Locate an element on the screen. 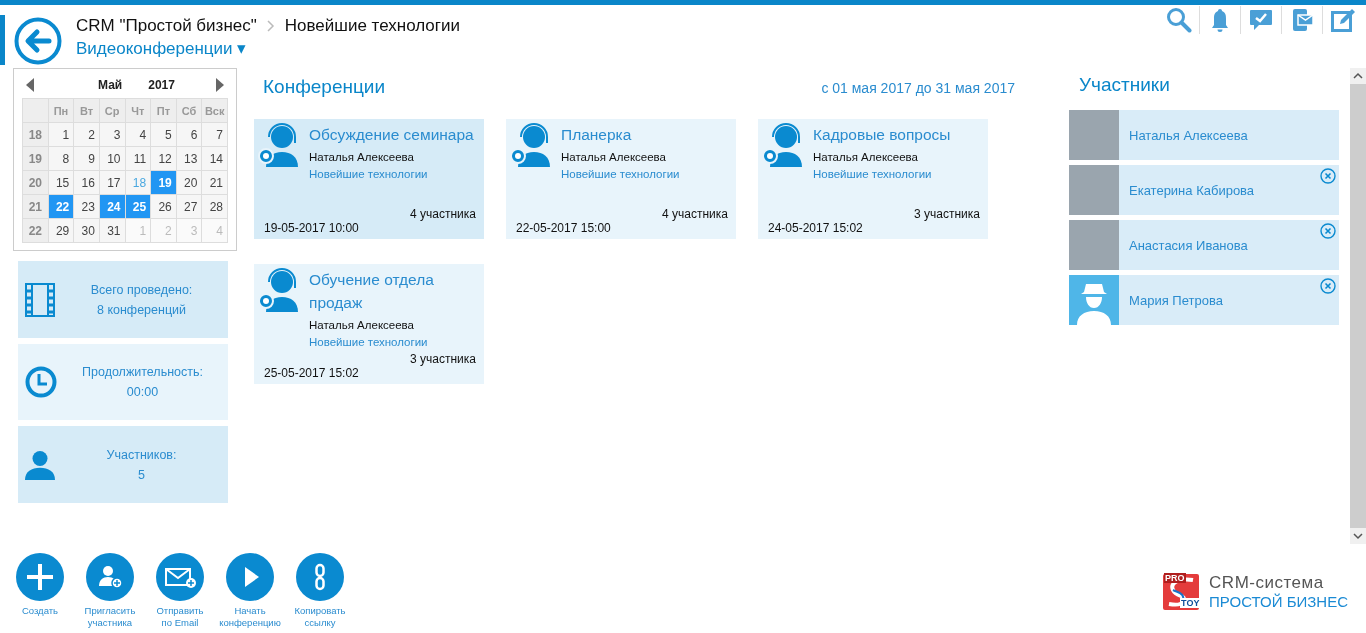  date-range: с 01 мая 2017 до 31 мая 2017 is located at coordinates (918, 88).